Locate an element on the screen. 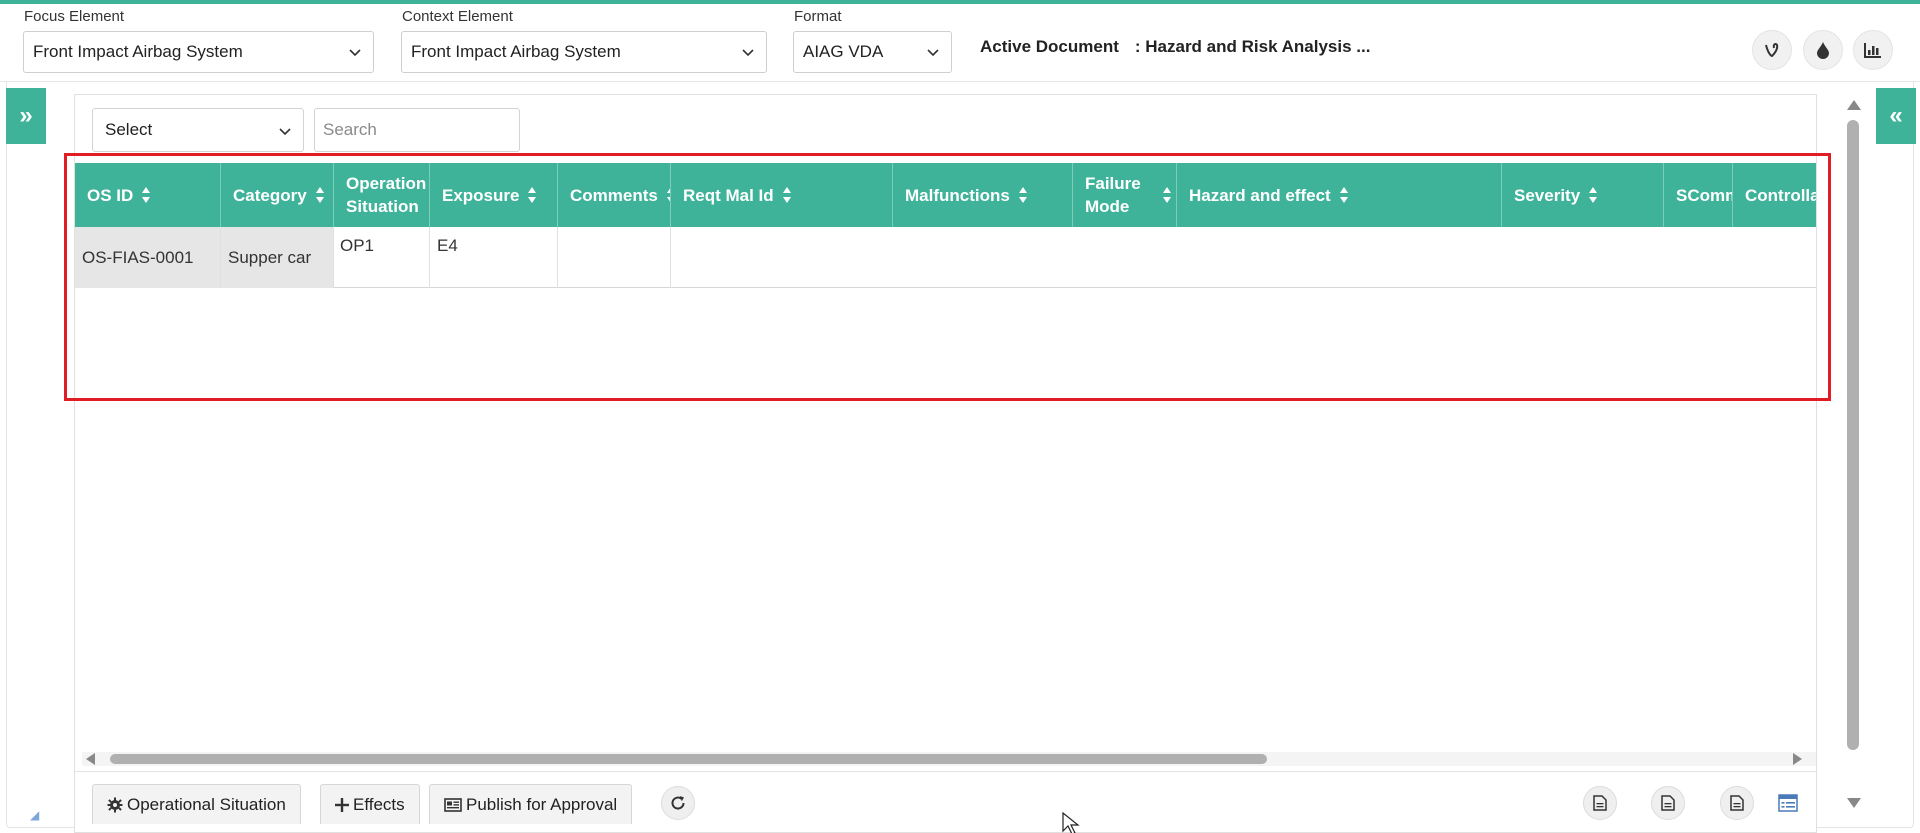 The image size is (1920, 833). plus-icon is located at coordinates (342, 804).